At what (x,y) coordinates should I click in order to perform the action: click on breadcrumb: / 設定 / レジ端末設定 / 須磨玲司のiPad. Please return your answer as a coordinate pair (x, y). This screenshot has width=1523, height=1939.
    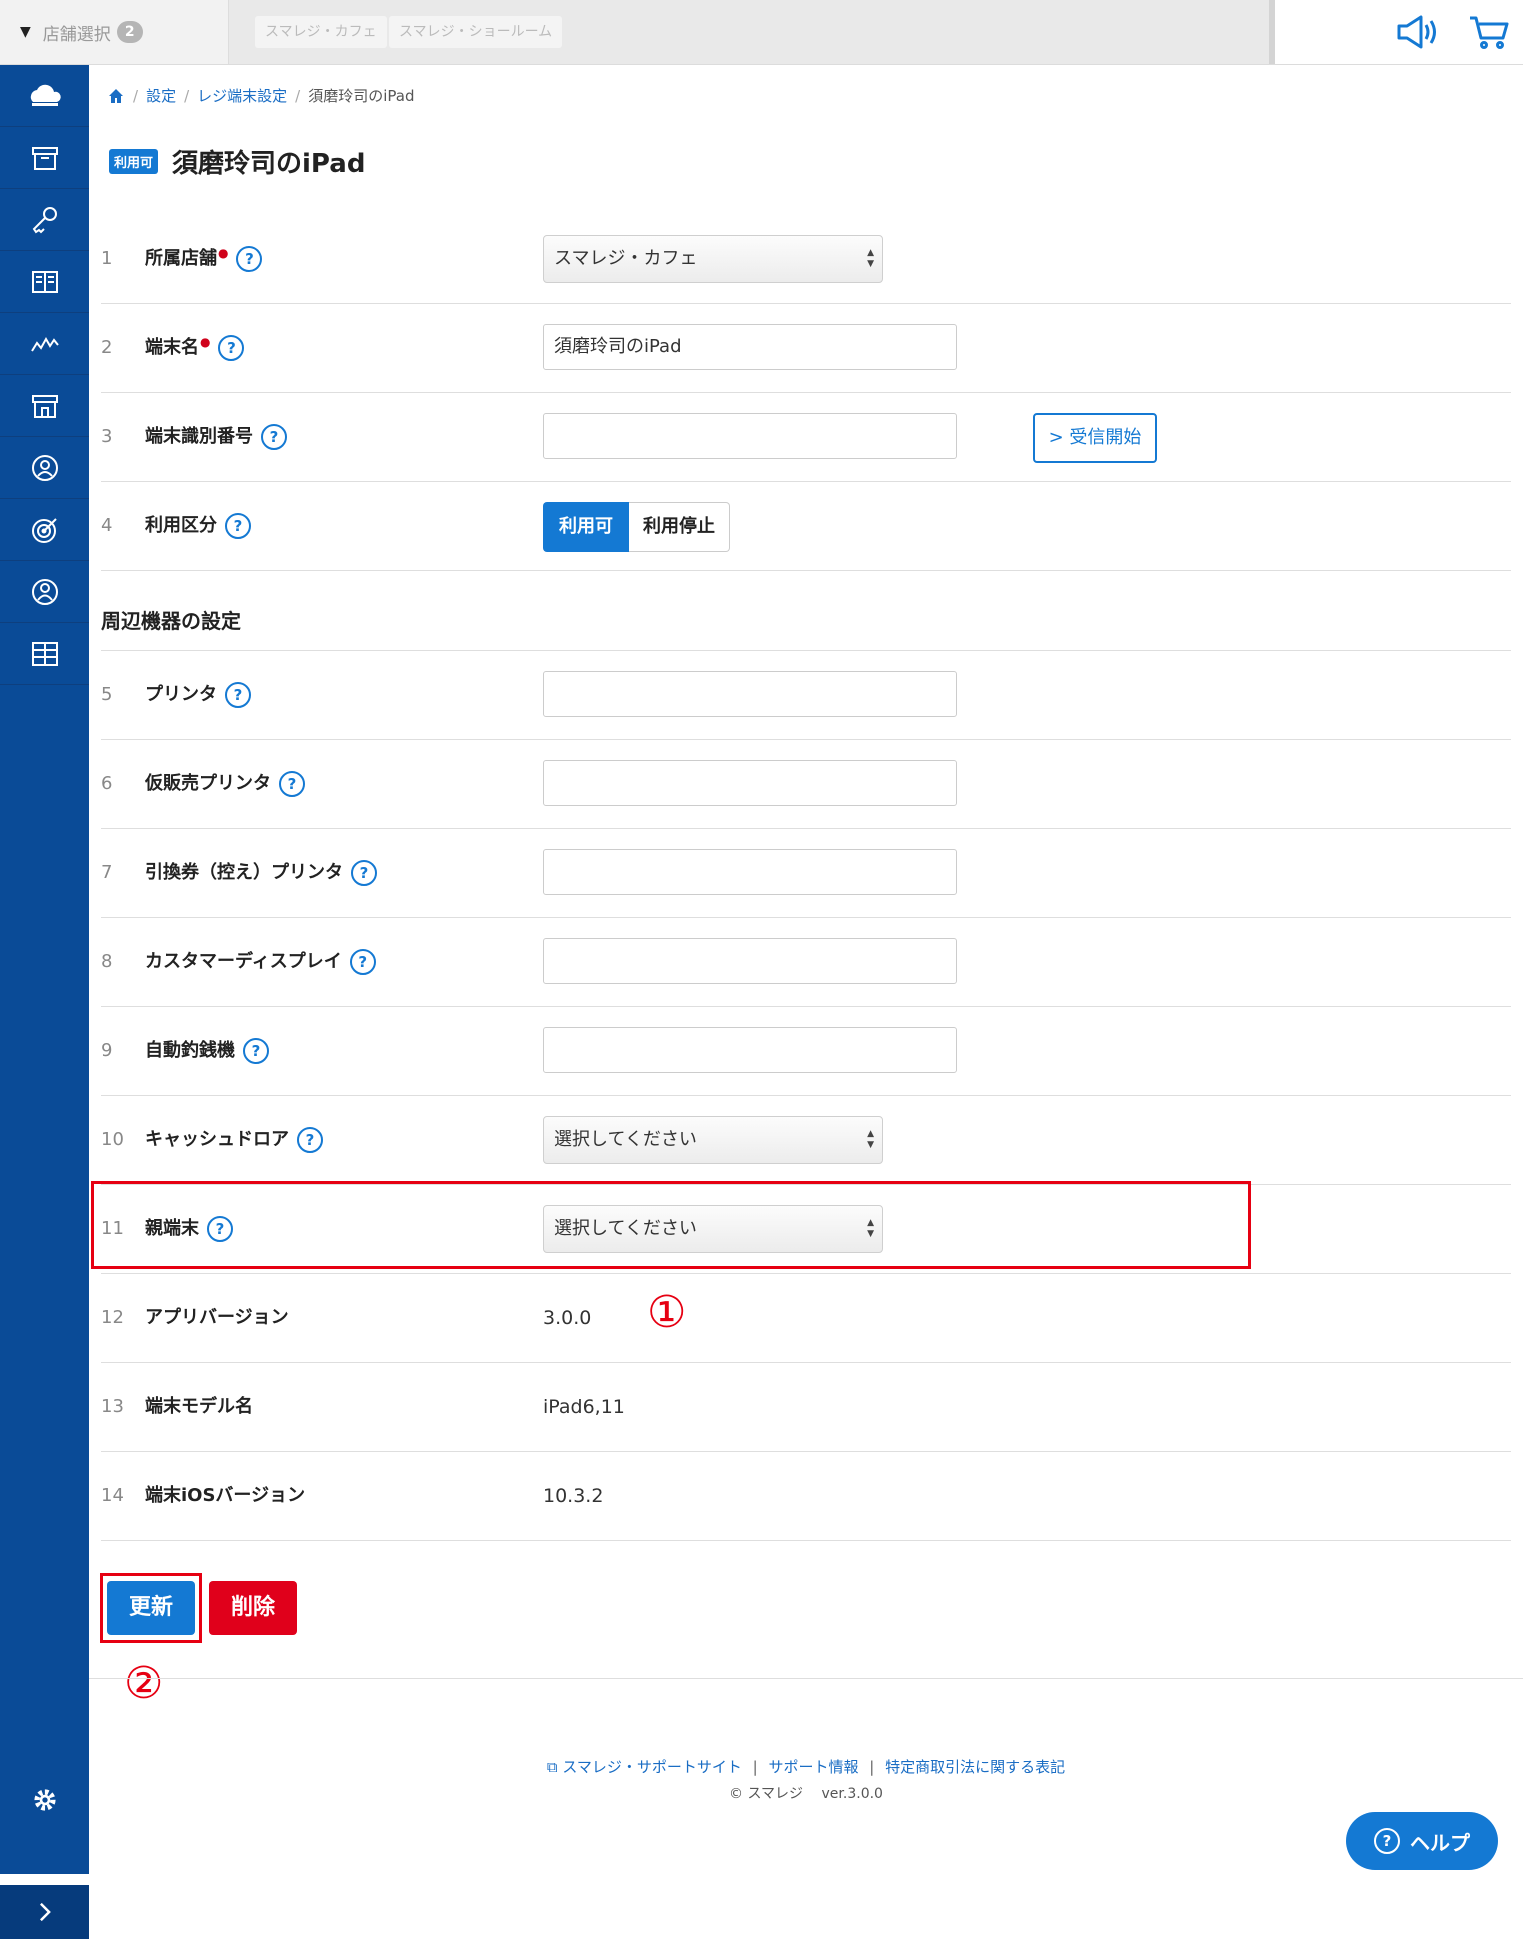
    Looking at the image, I should click on (260, 95).